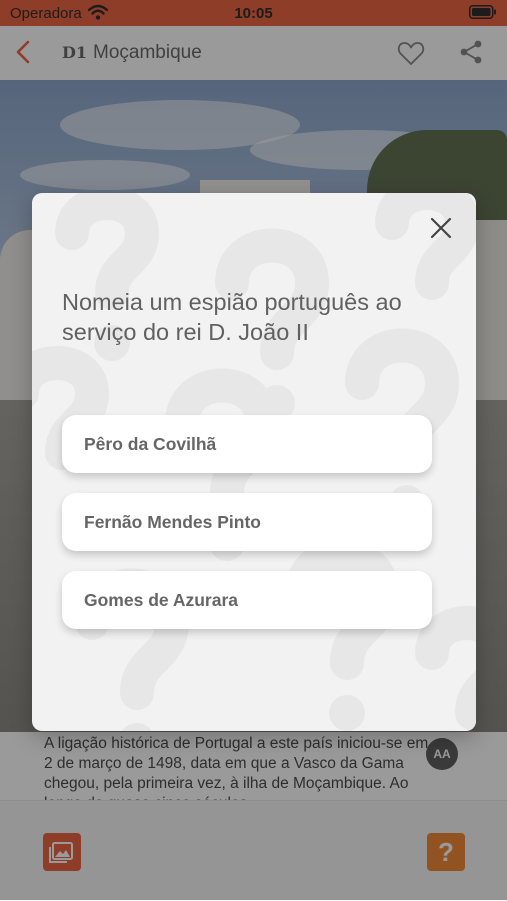  Describe the element at coordinates (441, 228) in the screenshot. I see `close-icon` at that location.